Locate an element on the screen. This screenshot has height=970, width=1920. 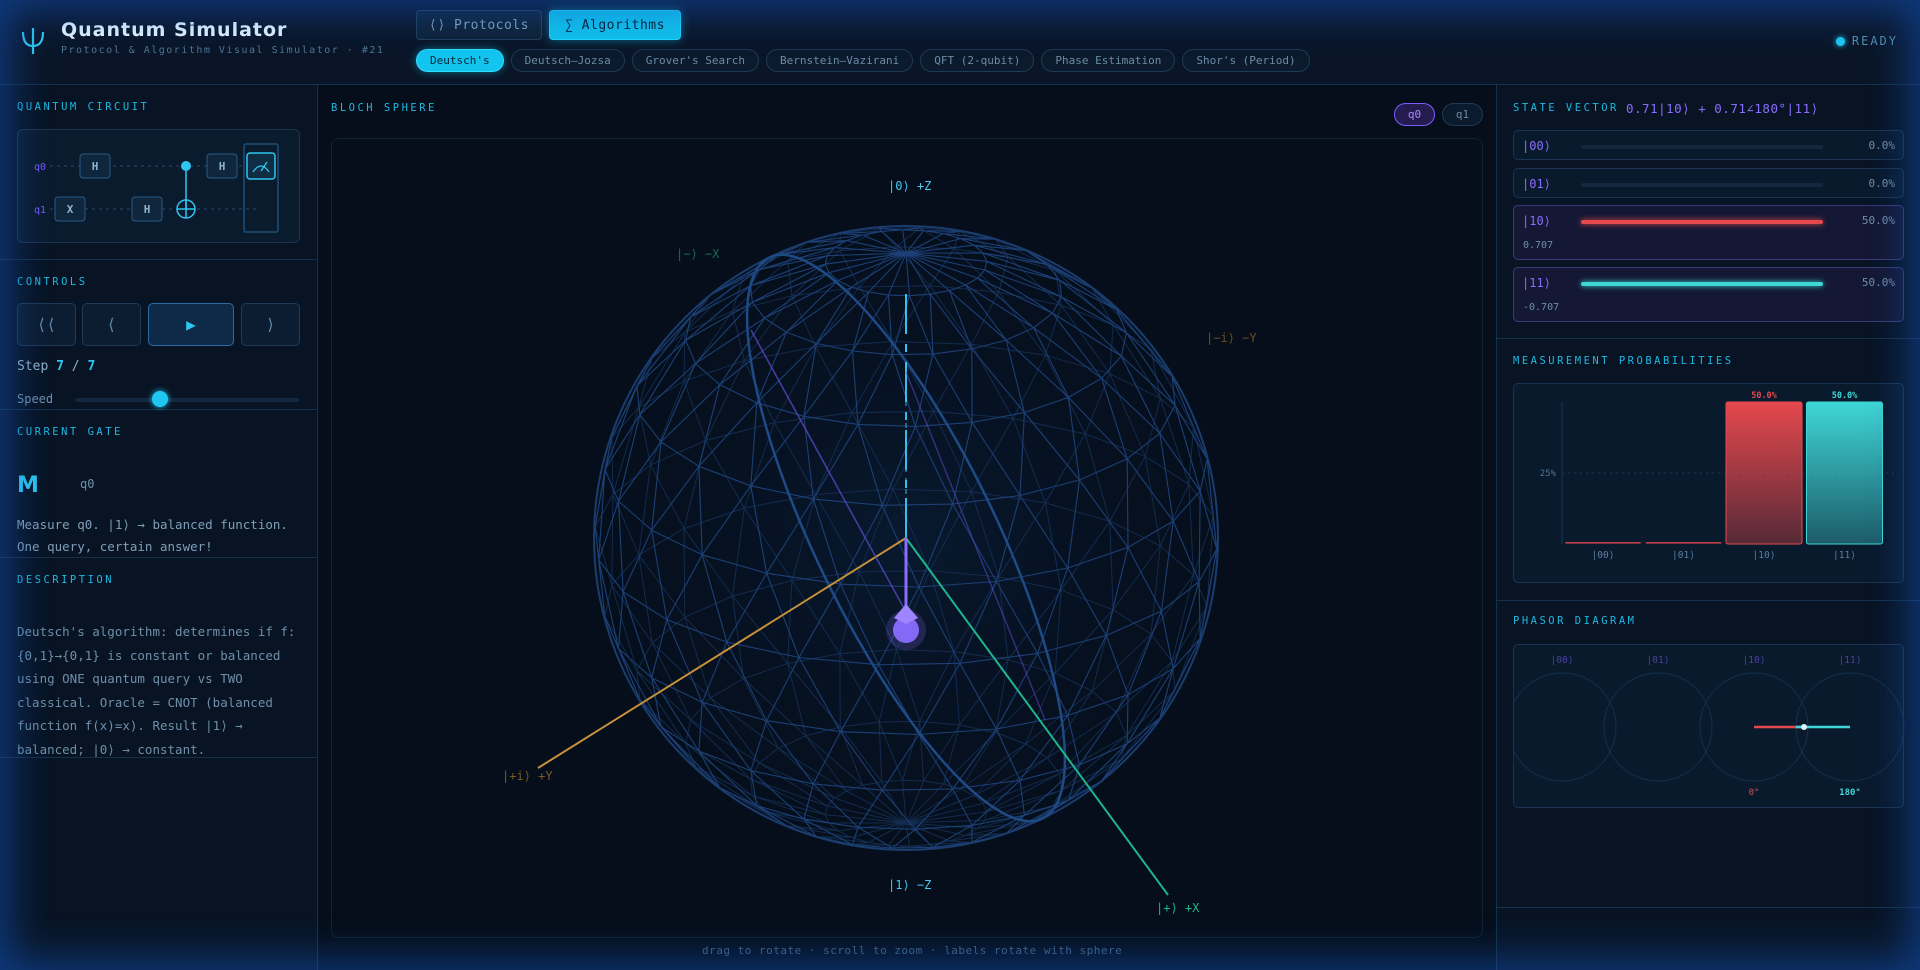
amplitude-row: |01⟩ 0.0% is located at coordinates (1708, 183).